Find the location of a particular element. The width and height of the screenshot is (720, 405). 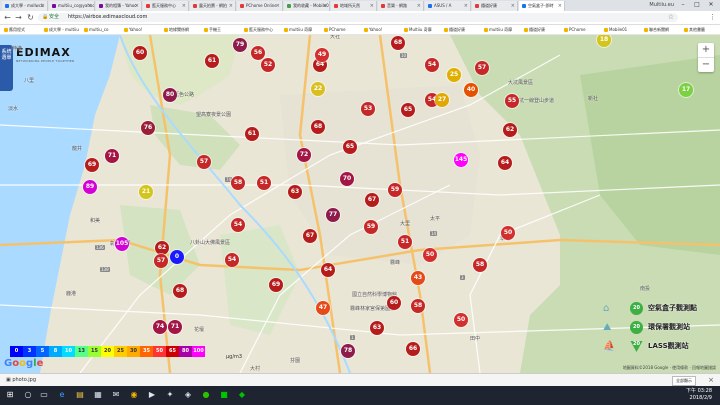

windows-start-icon: ⊞ is located at coordinates (10, 395).